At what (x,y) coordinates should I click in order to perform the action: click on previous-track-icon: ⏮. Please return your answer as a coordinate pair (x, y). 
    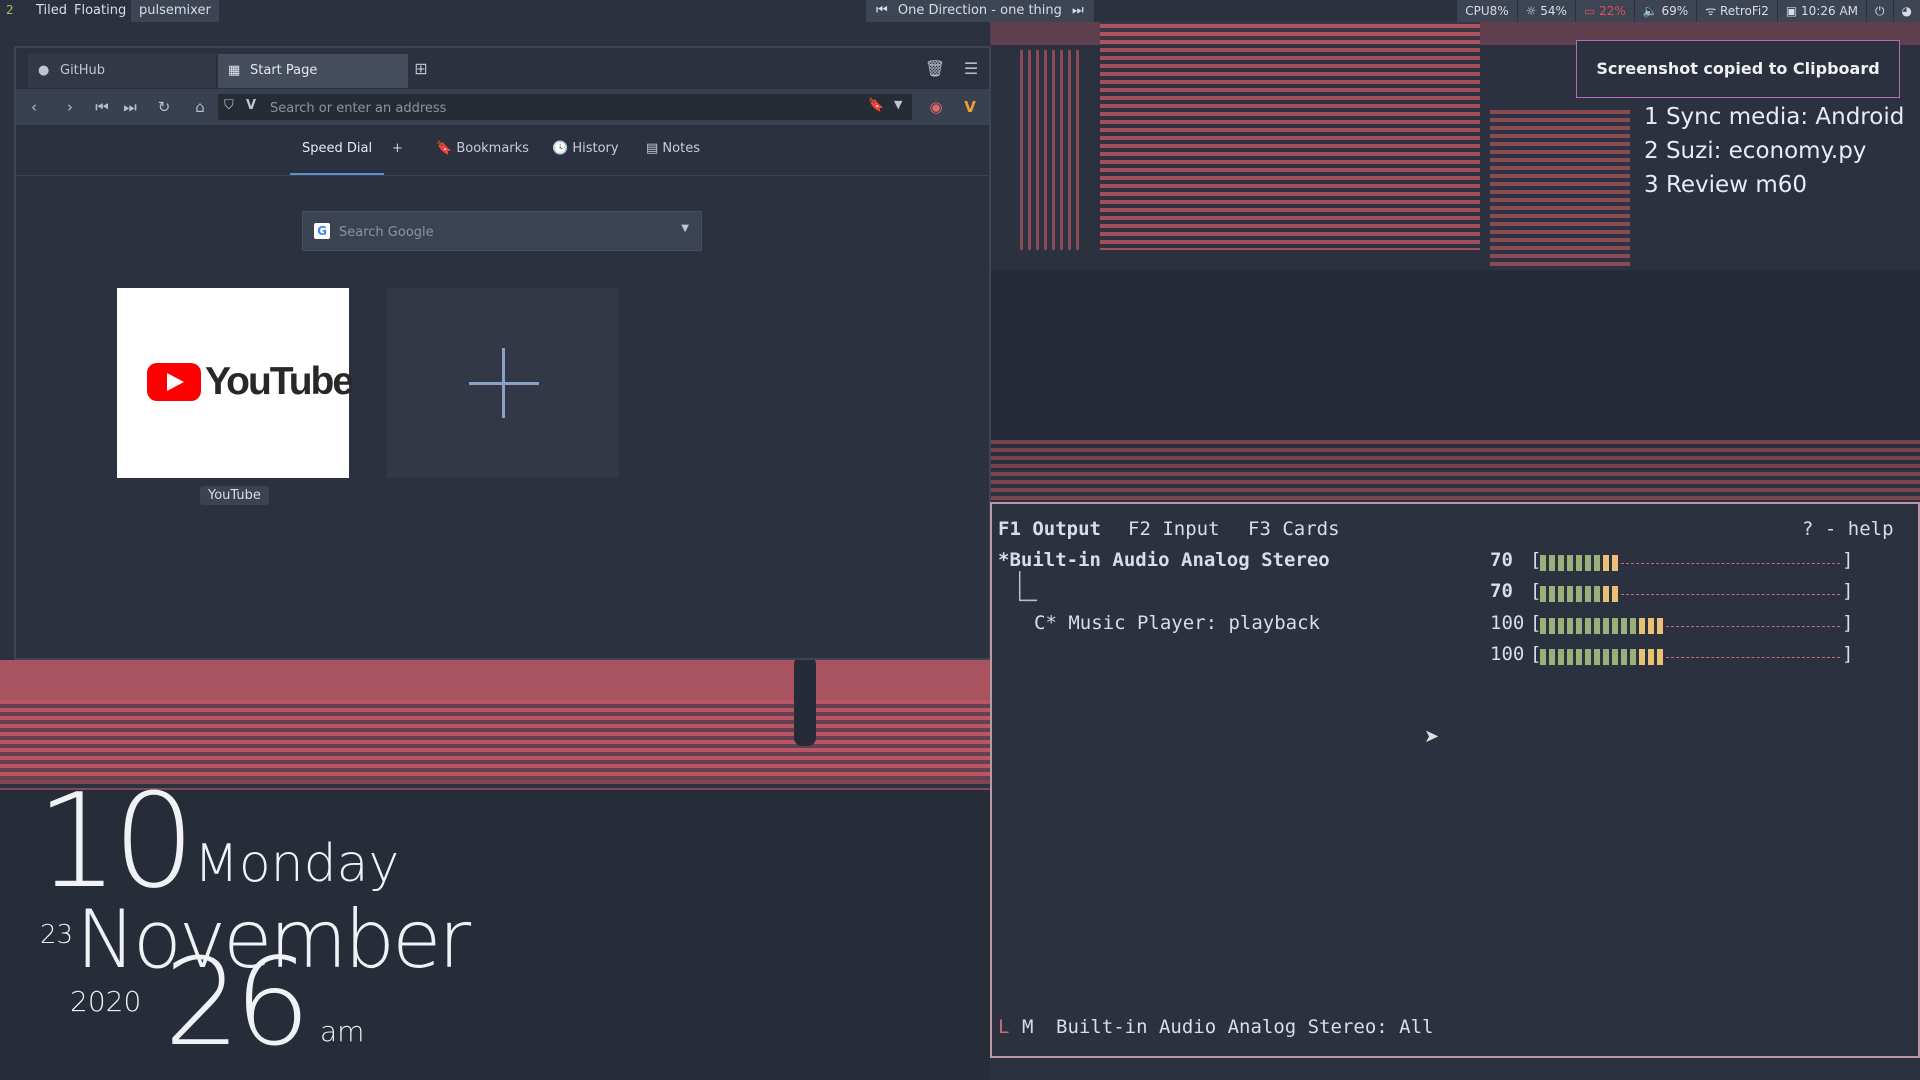
    Looking at the image, I should click on (882, 10).